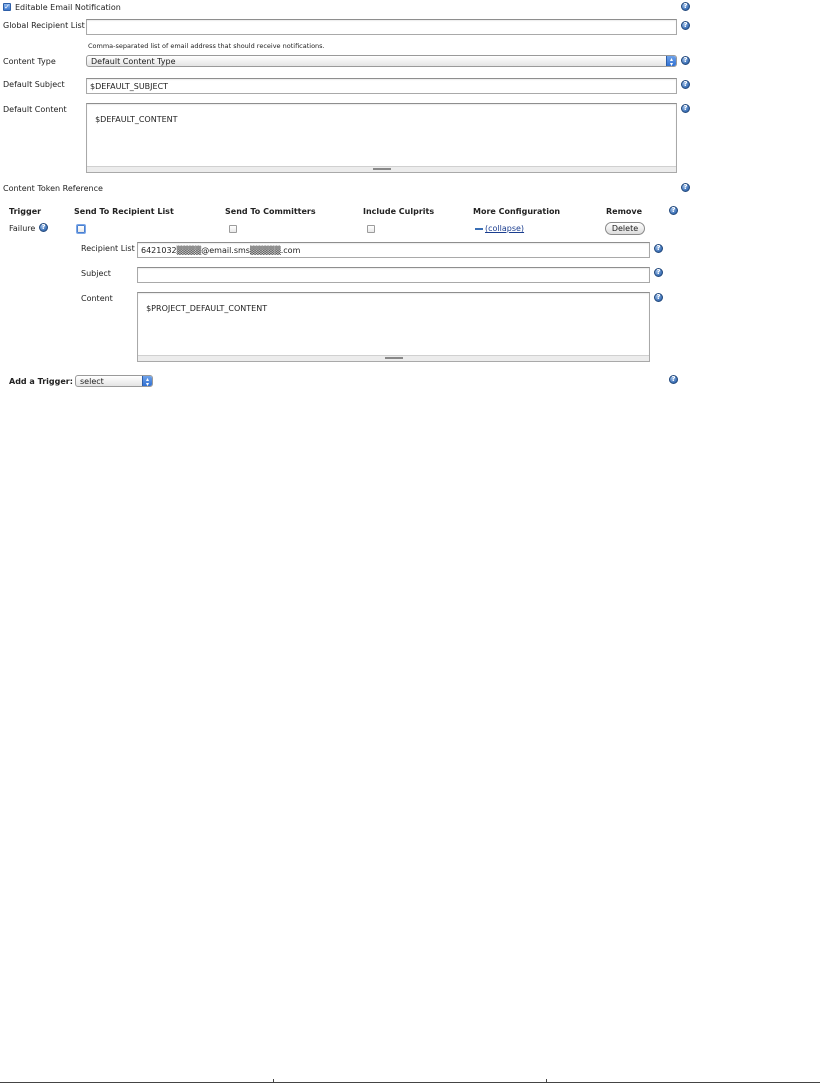 Image resolution: width=820 pixels, height=1083 pixels. What do you see at coordinates (393, 327) in the screenshot?
I see `content-textarea: $PROJECT_DEFAULT_CONTENT` at bounding box center [393, 327].